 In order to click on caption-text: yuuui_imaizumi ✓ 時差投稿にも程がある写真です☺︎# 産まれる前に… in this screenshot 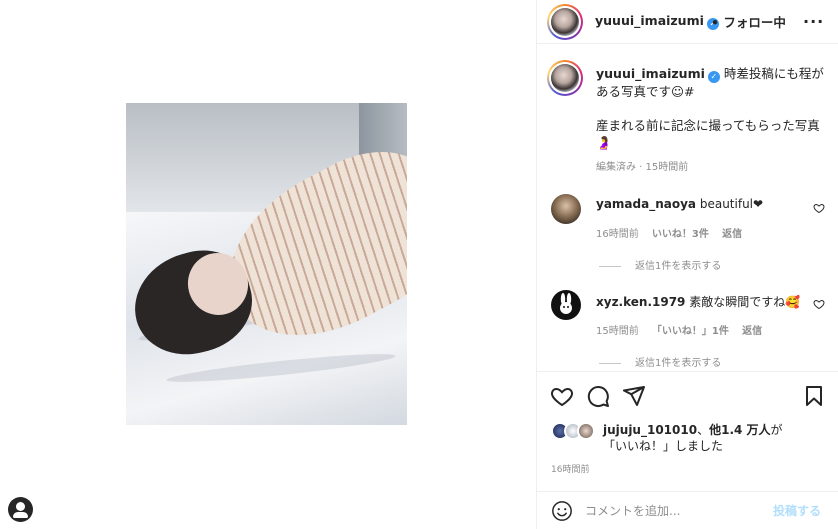, I will do `click(711, 108)`.